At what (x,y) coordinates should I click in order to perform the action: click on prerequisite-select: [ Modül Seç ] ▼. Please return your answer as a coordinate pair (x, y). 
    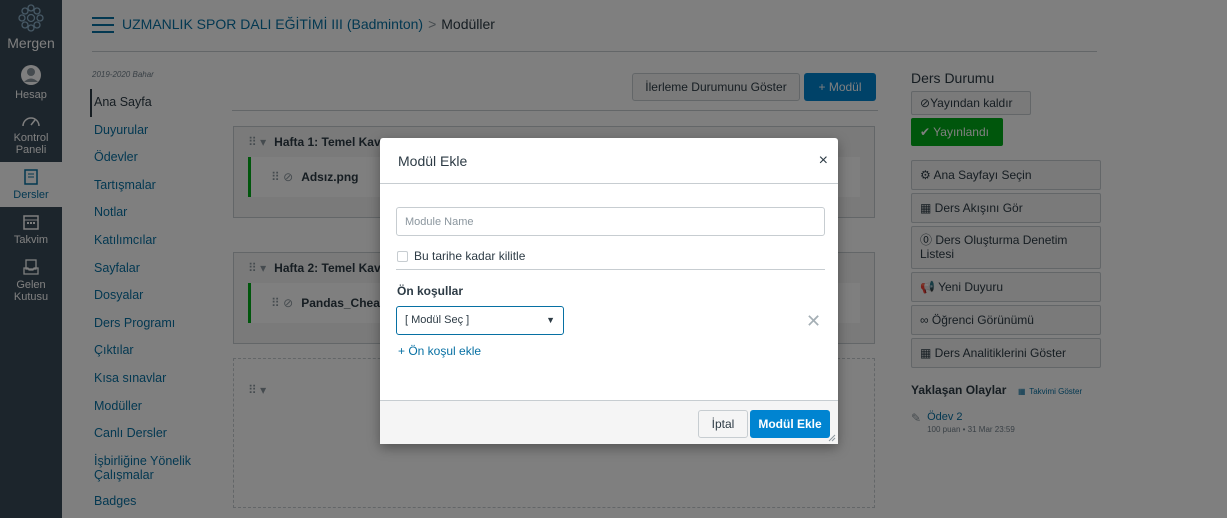
    Looking at the image, I should click on (480, 320).